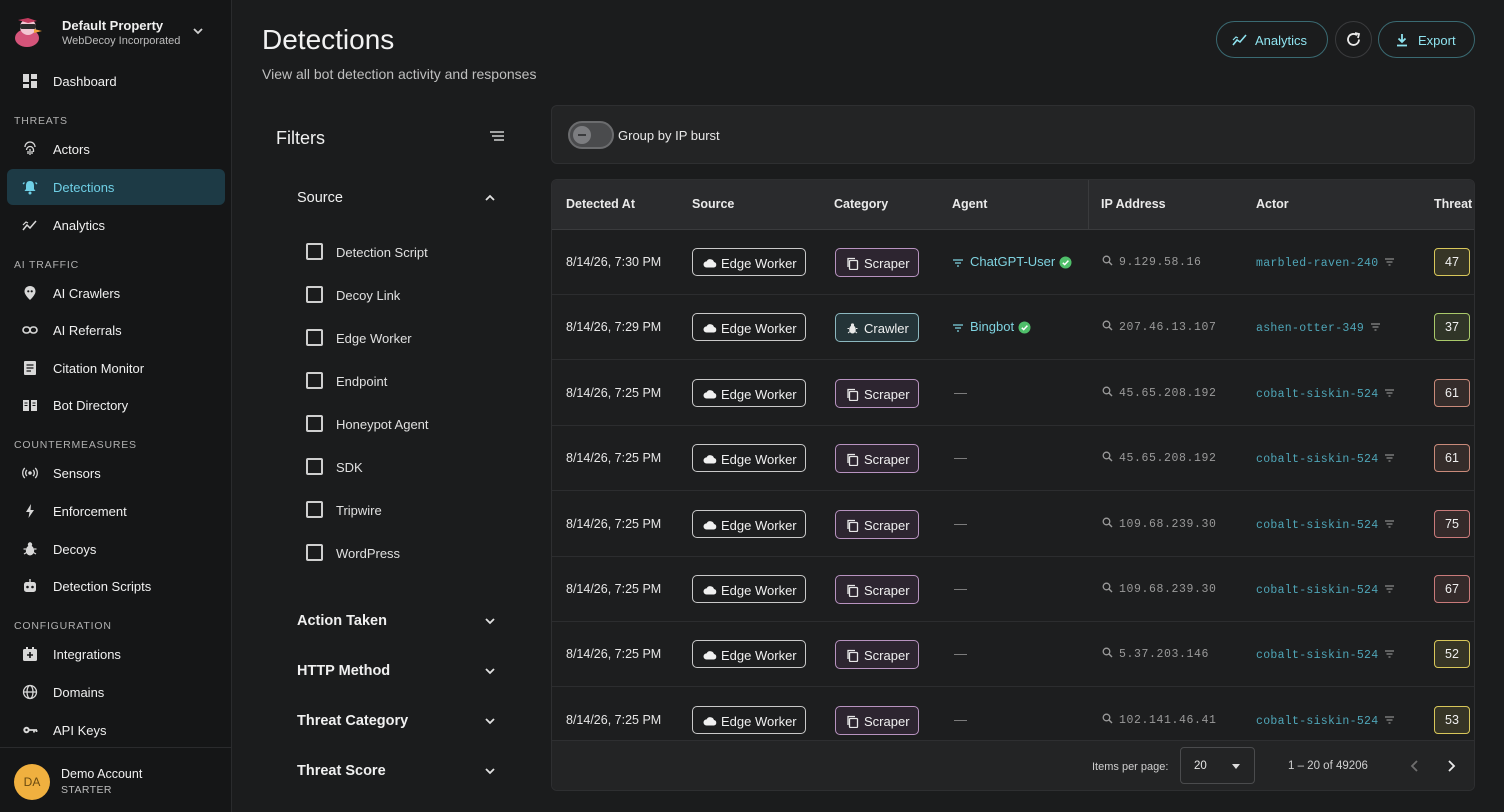 The width and height of the screenshot is (1504, 812). What do you see at coordinates (116, 549) in the screenshot?
I see `sidebar-item-decoys: Decoys` at bounding box center [116, 549].